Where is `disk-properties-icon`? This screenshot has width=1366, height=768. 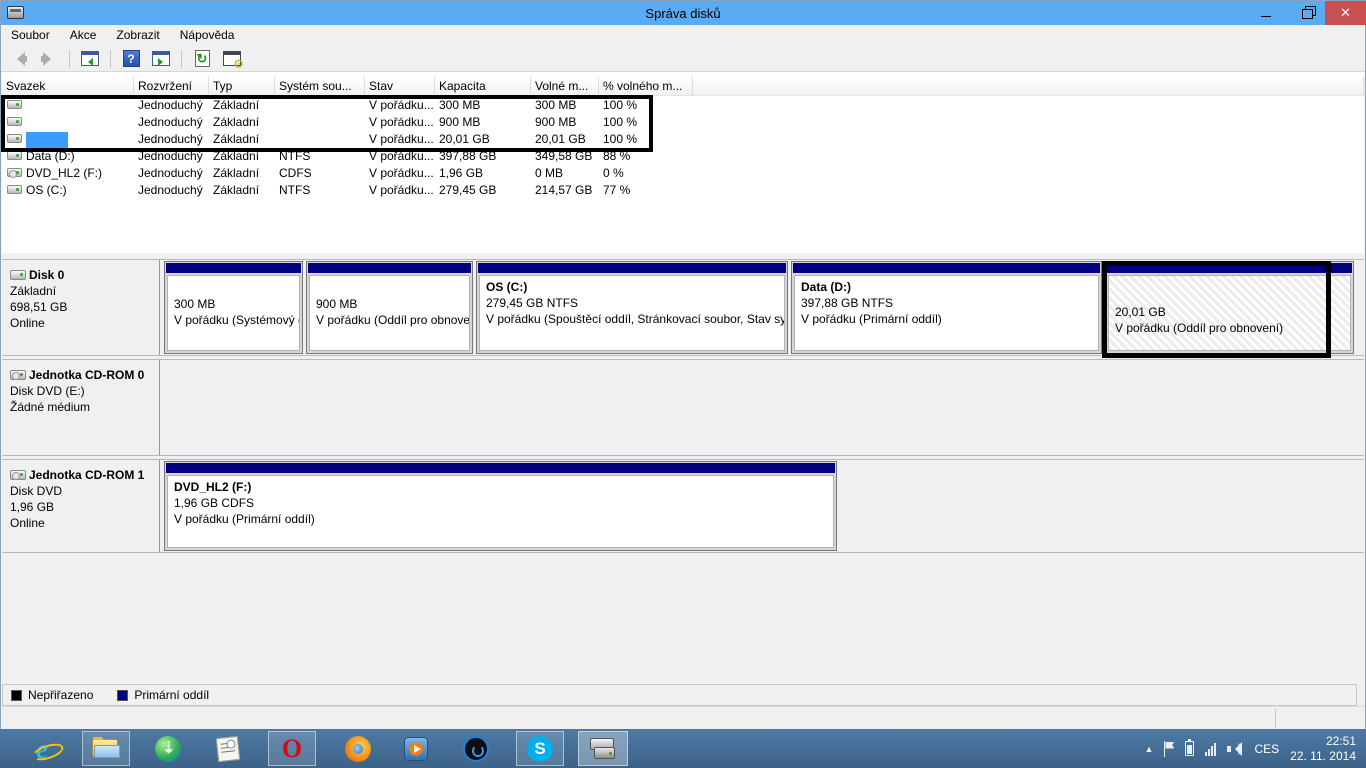 disk-properties-icon is located at coordinates (233, 61).